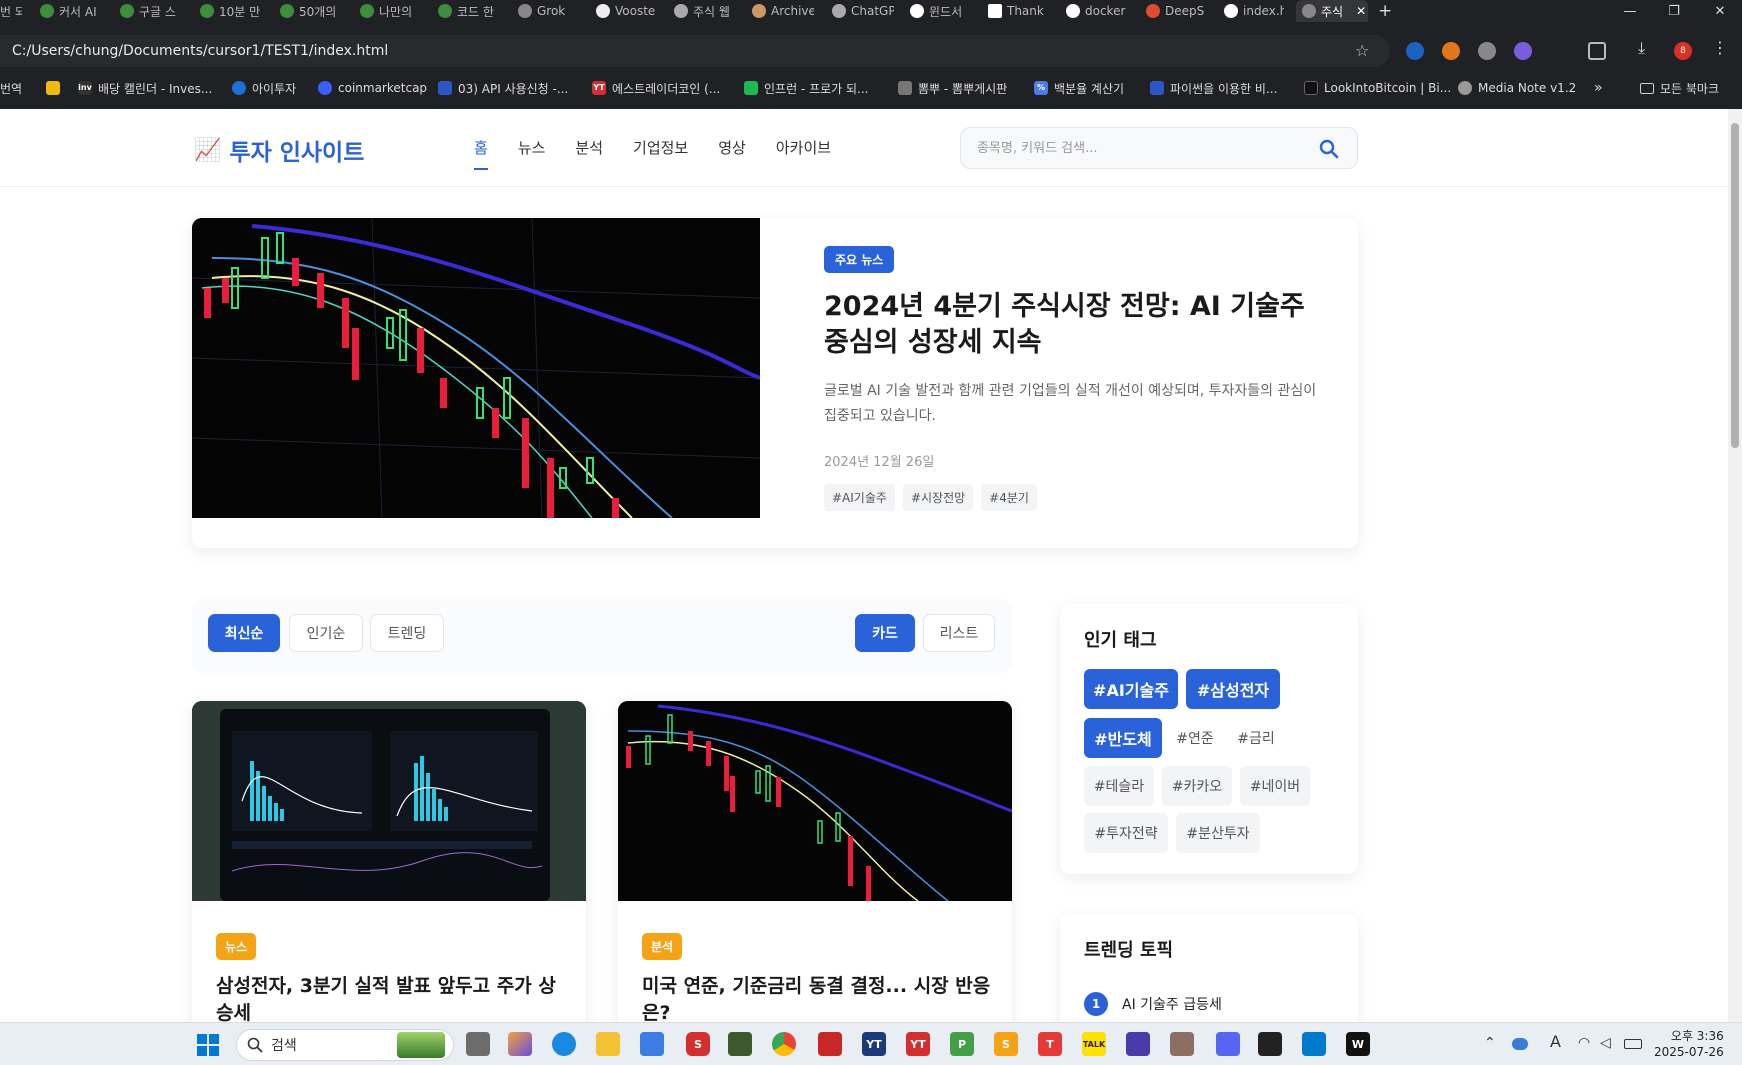 The width and height of the screenshot is (1742, 1065). What do you see at coordinates (11, 11) in the screenshot?
I see `tab: 번 되` at bounding box center [11, 11].